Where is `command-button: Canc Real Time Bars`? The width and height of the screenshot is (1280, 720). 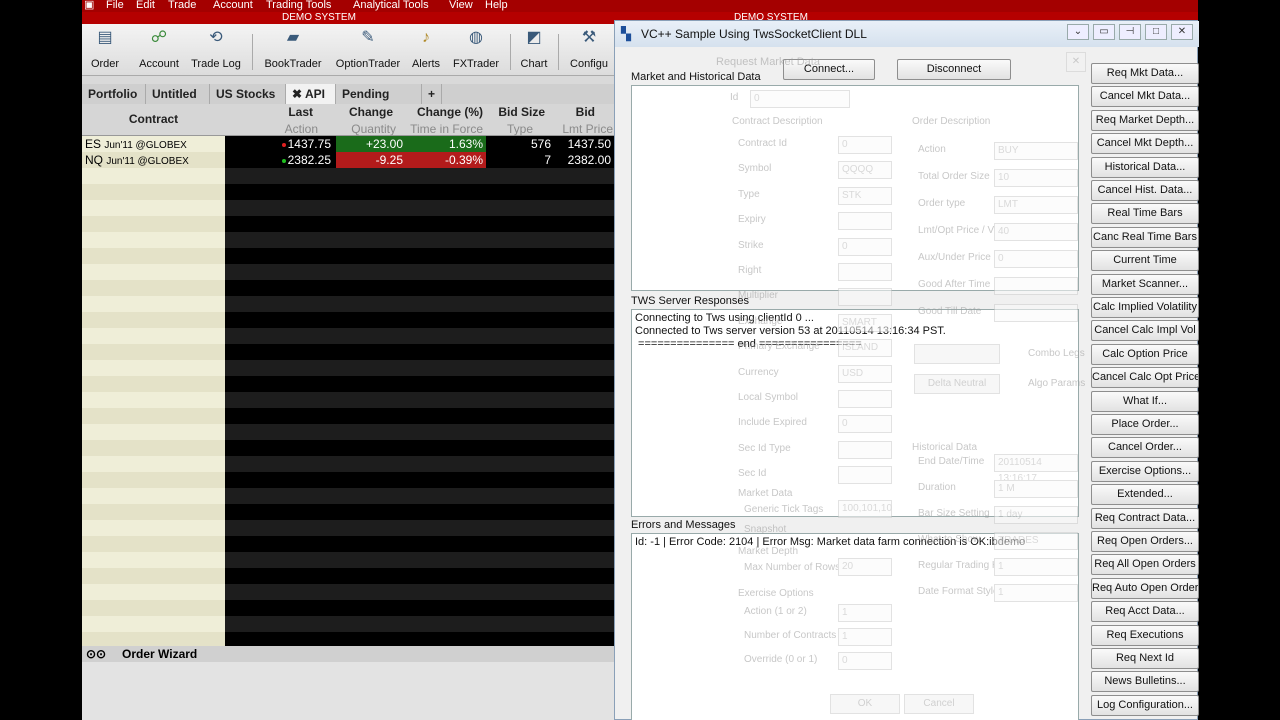
command-button: Canc Real Time Bars is located at coordinates (1145, 237).